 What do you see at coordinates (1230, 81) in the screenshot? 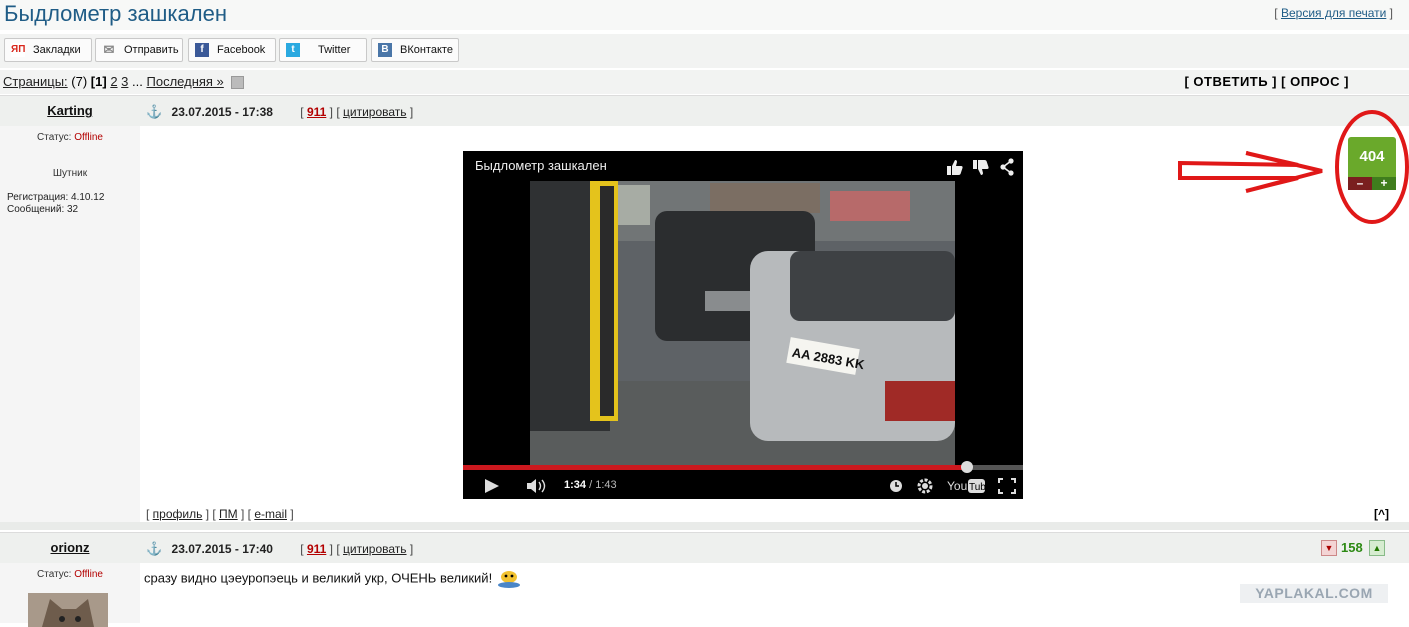
I see `reply-button: [ ОТВЕТИТЬ ]` at bounding box center [1230, 81].